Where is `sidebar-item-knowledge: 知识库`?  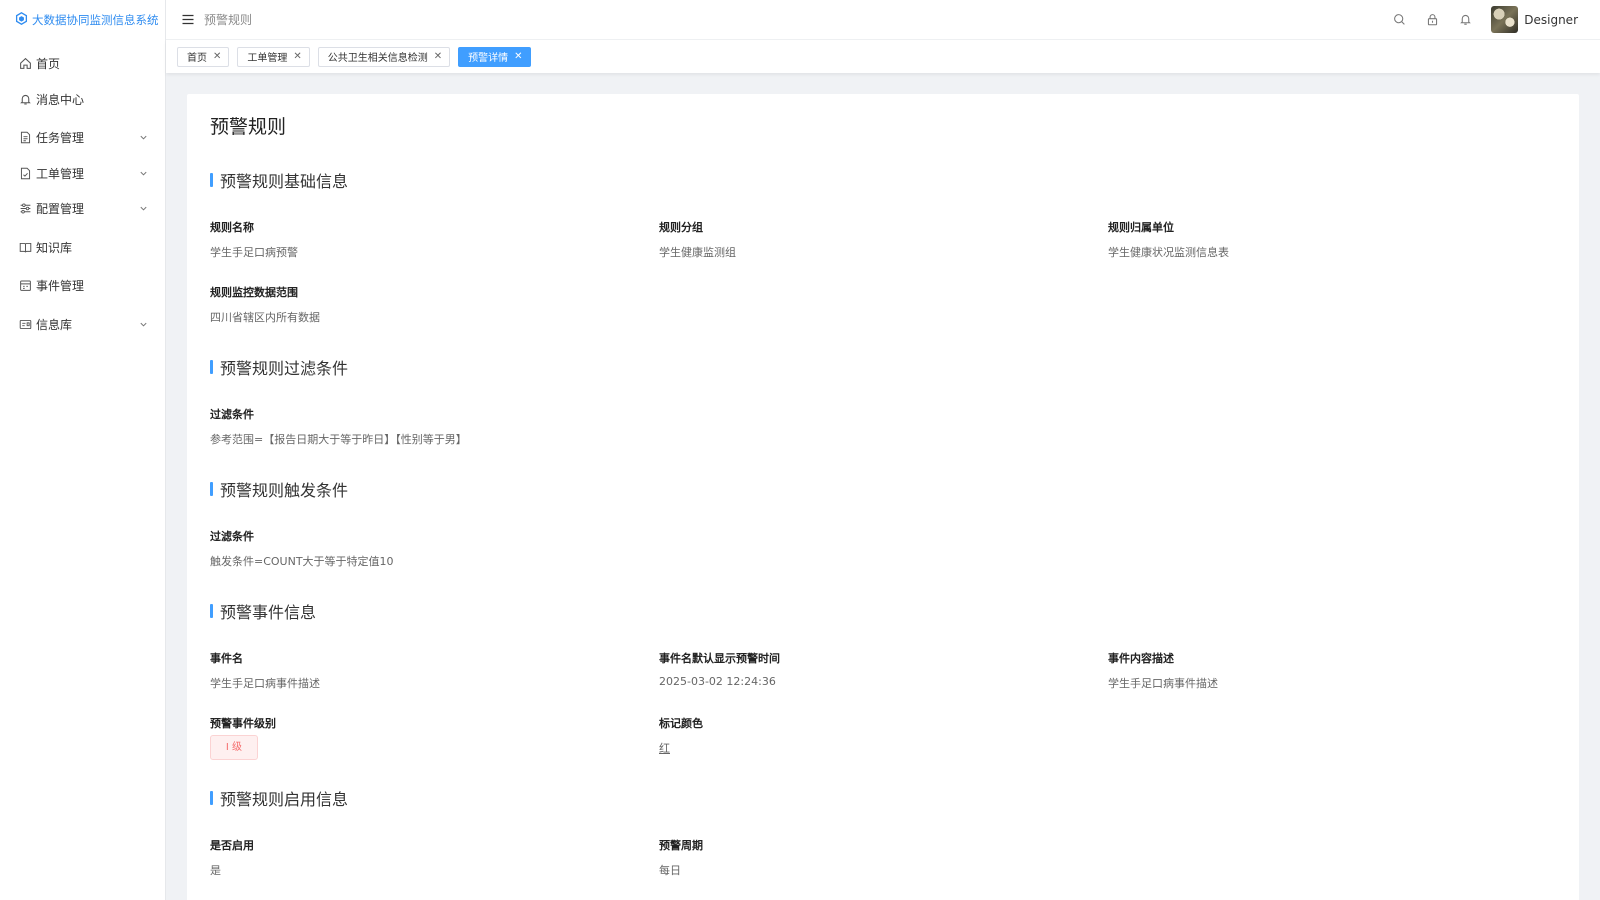 sidebar-item-knowledge: 知识库 is located at coordinates (82, 248).